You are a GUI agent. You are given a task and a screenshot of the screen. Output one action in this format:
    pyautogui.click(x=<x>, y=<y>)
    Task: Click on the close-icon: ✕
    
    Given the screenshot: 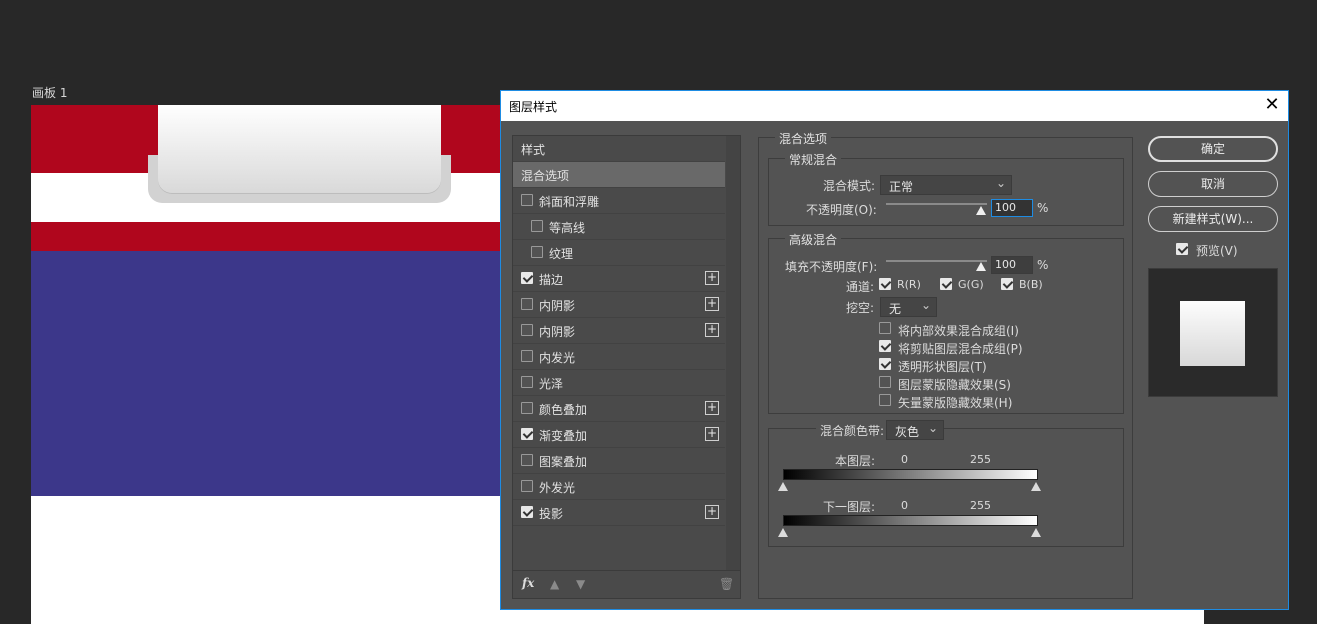 What is the action you would take?
    pyautogui.click(x=1272, y=105)
    